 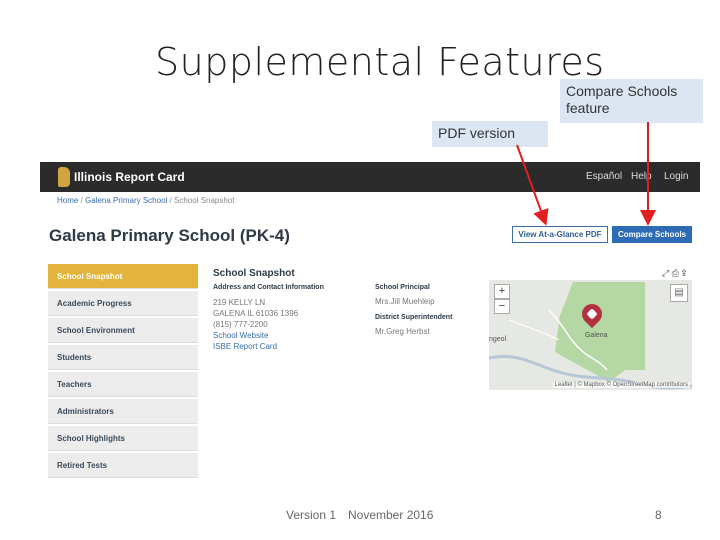 I want to click on compare-schools-button: Compare Schools, so click(x=652, y=234).